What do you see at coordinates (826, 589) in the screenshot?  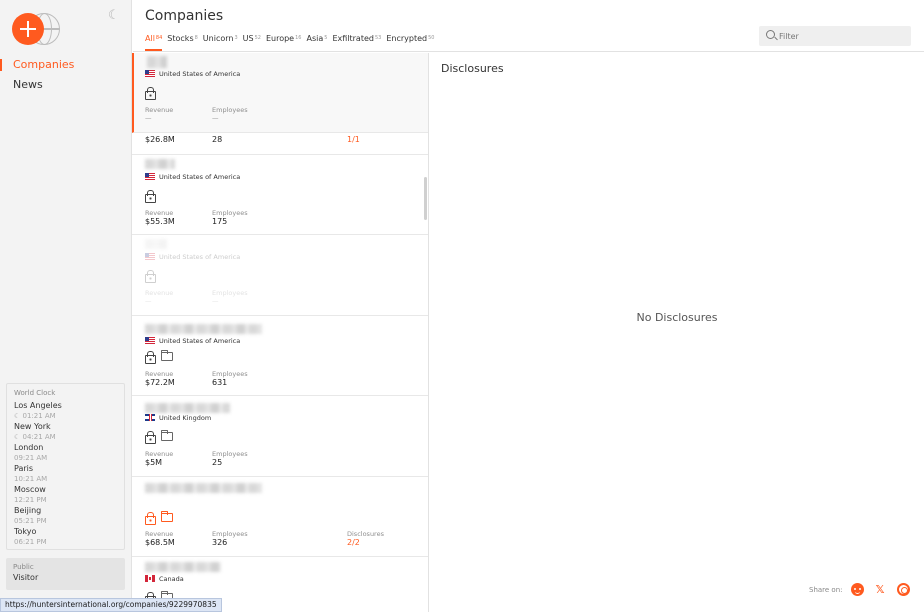 I see `share-label: Share on:` at bounding box center [826, 589].